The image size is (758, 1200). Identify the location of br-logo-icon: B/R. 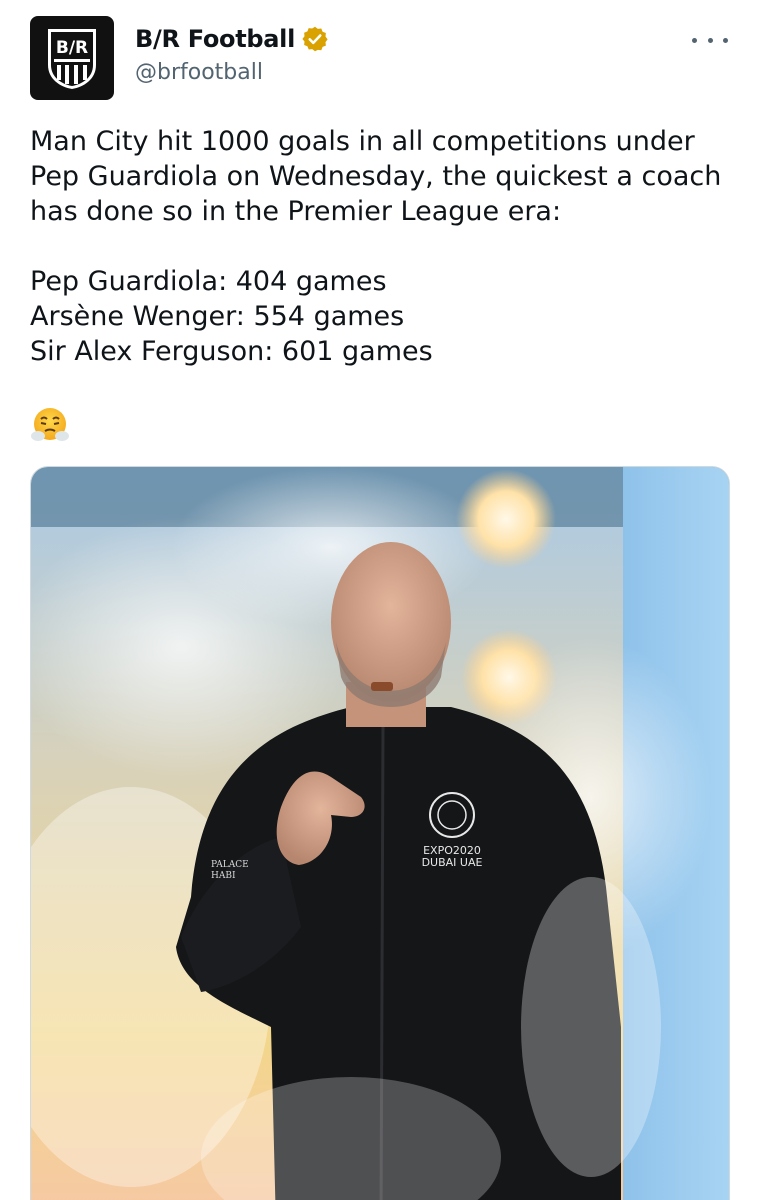
(72, 59).